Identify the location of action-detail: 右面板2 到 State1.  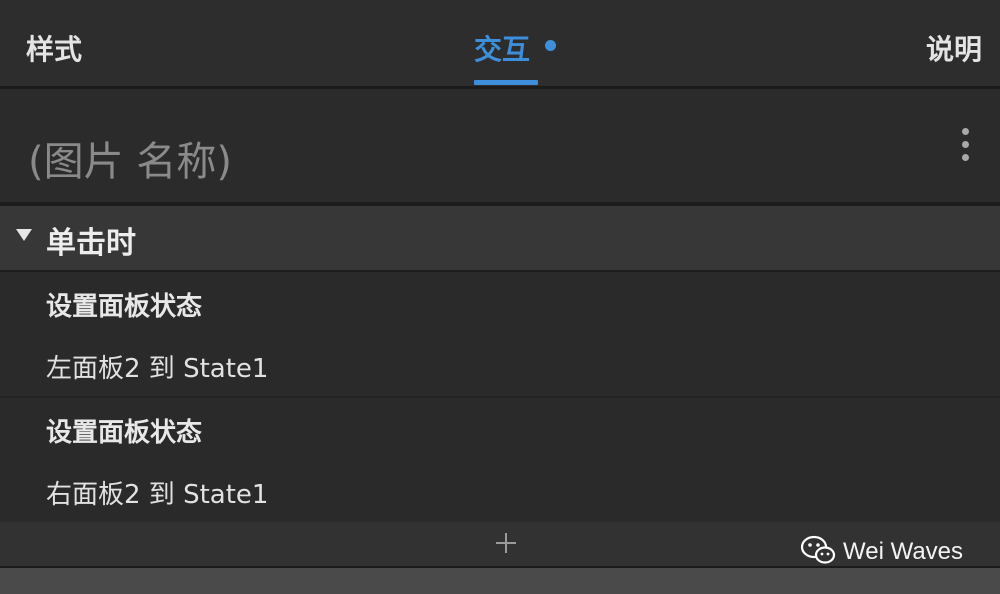
(157, 495).